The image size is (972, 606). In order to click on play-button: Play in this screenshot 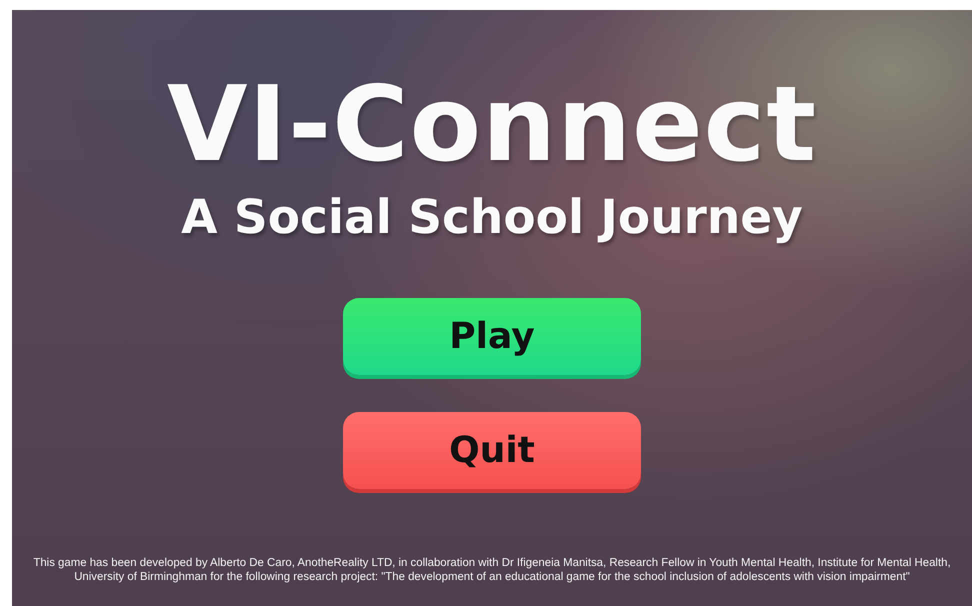, I will do `click(492, 336)`.